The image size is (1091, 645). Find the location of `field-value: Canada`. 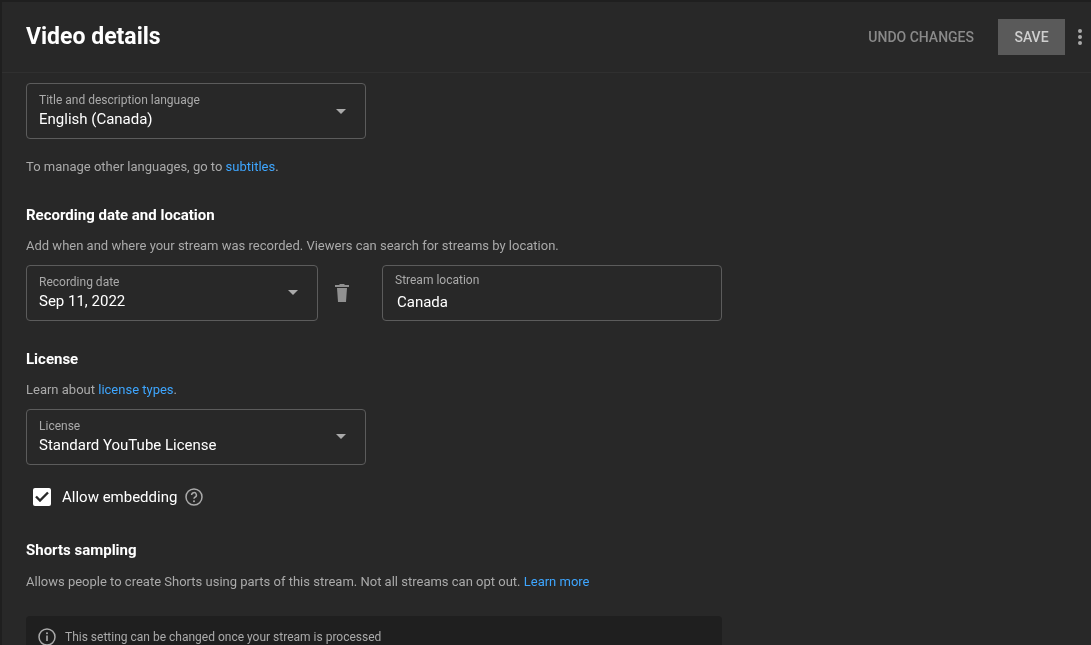

field-value: Canada is located at coordinates (423, 302).